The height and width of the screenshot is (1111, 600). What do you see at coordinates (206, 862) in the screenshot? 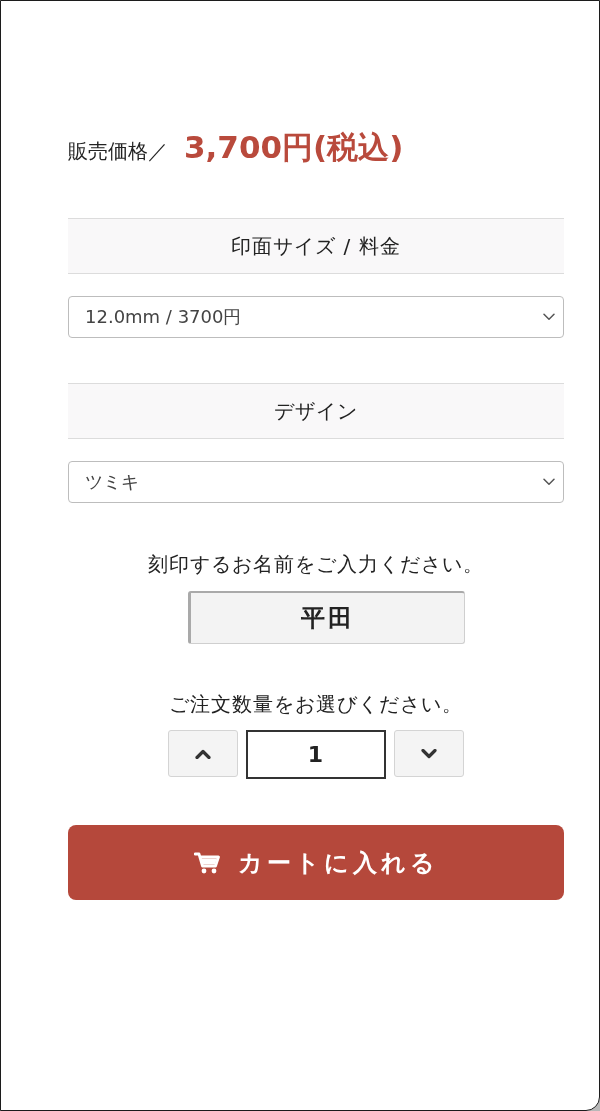
I see `cart-icon` at bounding box center [206, 862].